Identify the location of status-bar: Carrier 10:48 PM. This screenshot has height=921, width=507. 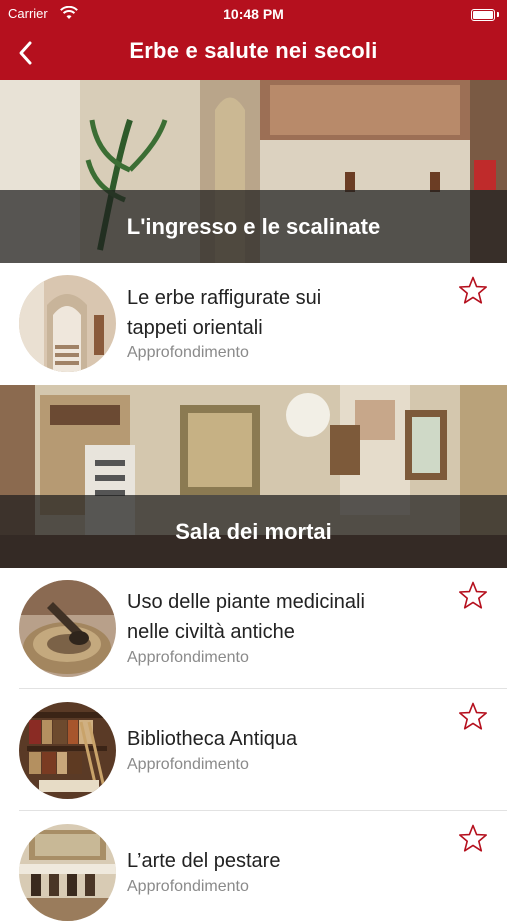
(253, 14).